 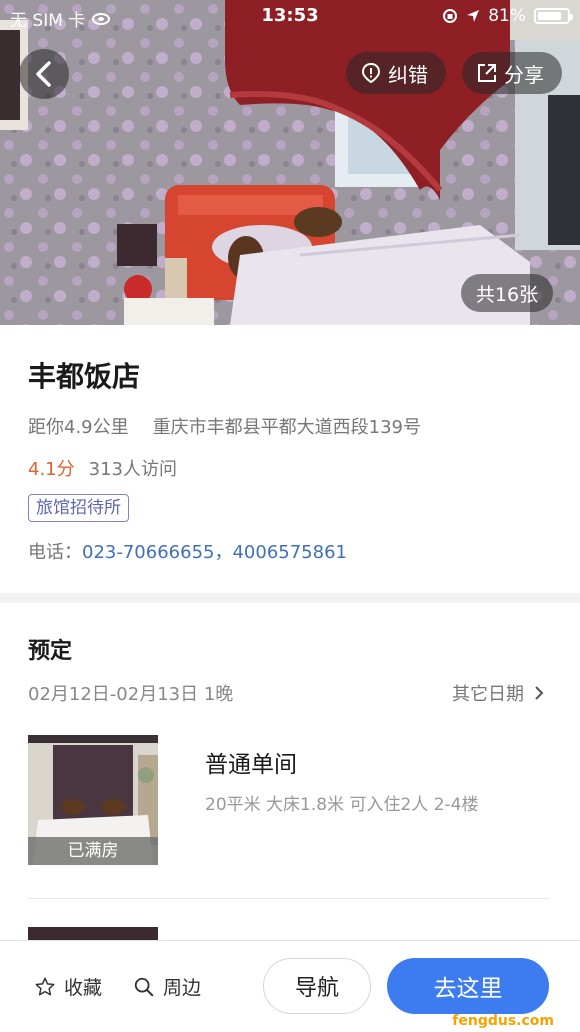 I want to click on hotel-name: 丰都饭店, so click(x=84, y=376).